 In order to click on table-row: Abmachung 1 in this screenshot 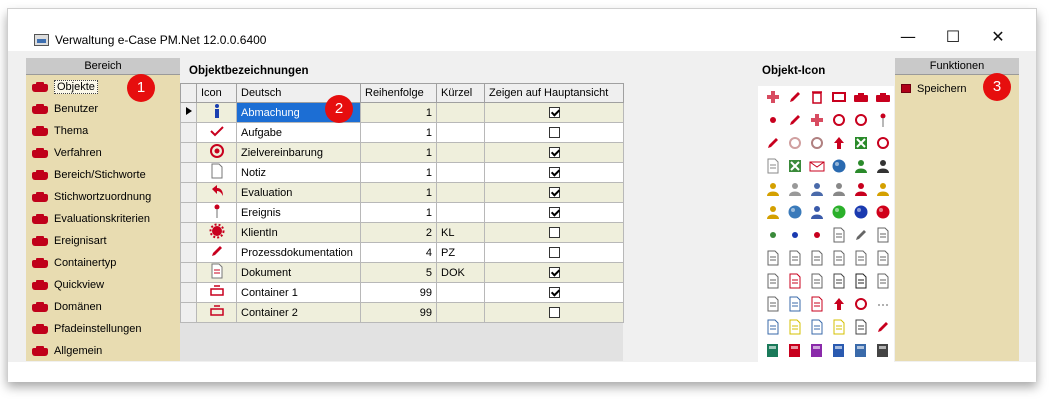, I will do `click(402, 112)`.